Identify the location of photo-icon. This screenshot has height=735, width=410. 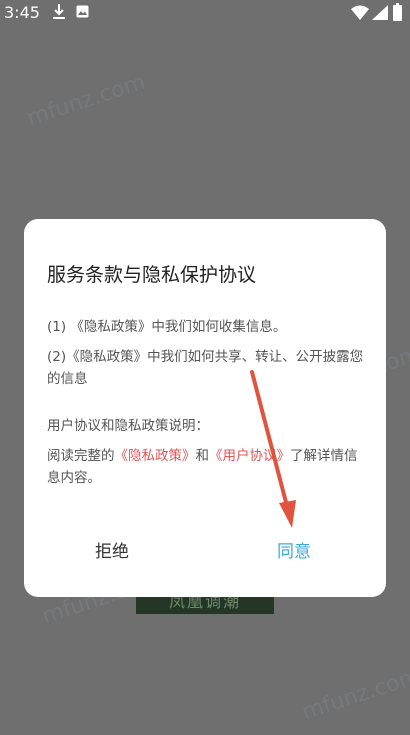
(82, 11).